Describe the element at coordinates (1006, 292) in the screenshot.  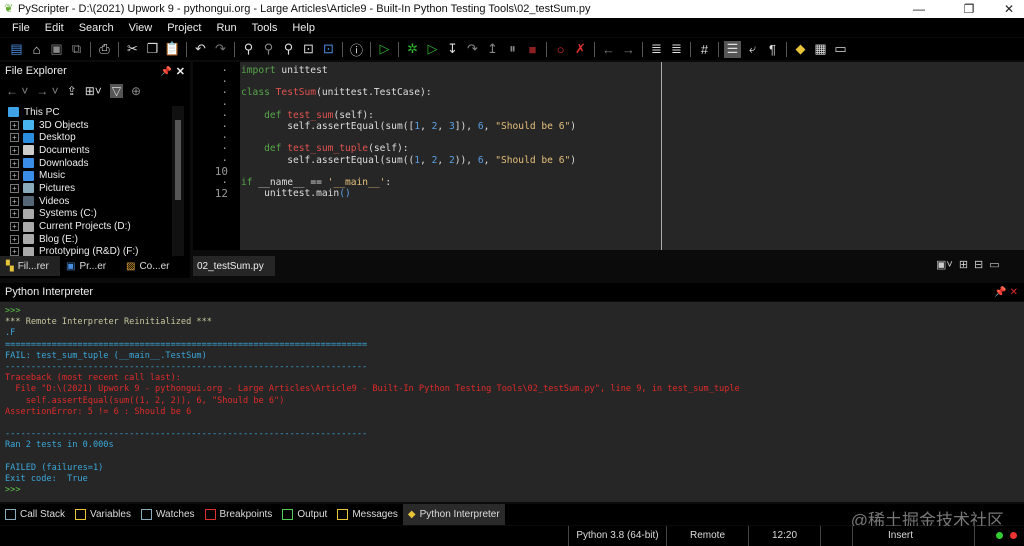
I see `pin-close-icons: 📌 ✕` at that location.